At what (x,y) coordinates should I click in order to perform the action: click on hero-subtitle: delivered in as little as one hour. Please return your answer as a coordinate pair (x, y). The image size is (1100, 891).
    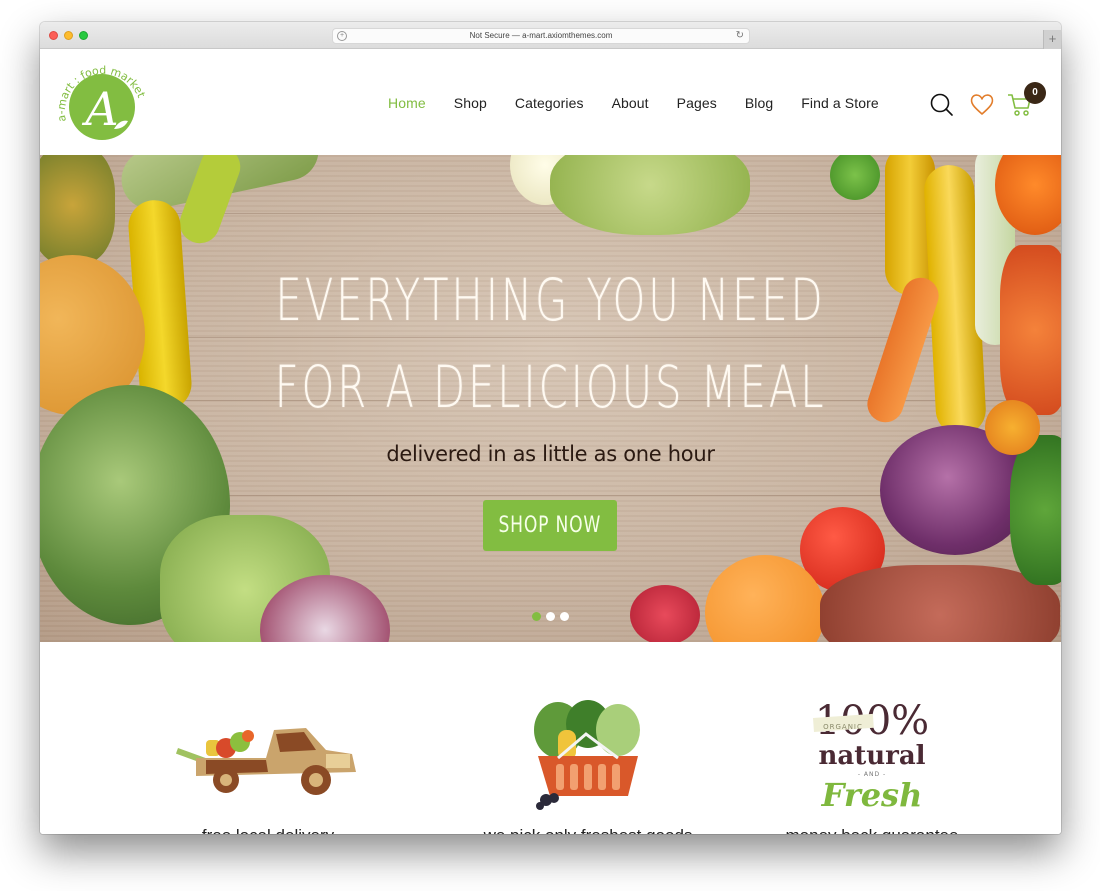
    Looking at the image, I should click on (550, 454).